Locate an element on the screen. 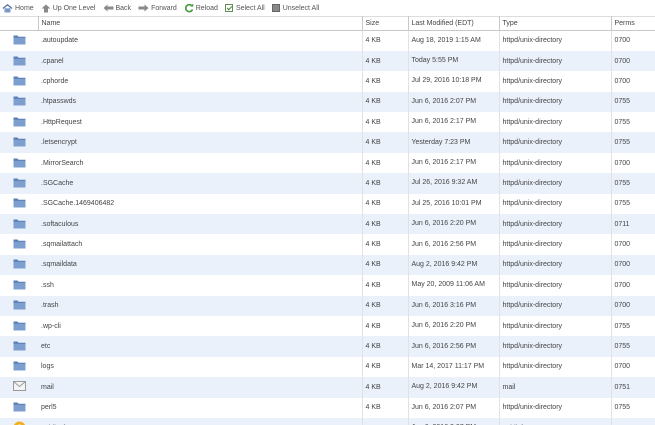  file-name: .HttpRequest is located at coordinates (200, 122).